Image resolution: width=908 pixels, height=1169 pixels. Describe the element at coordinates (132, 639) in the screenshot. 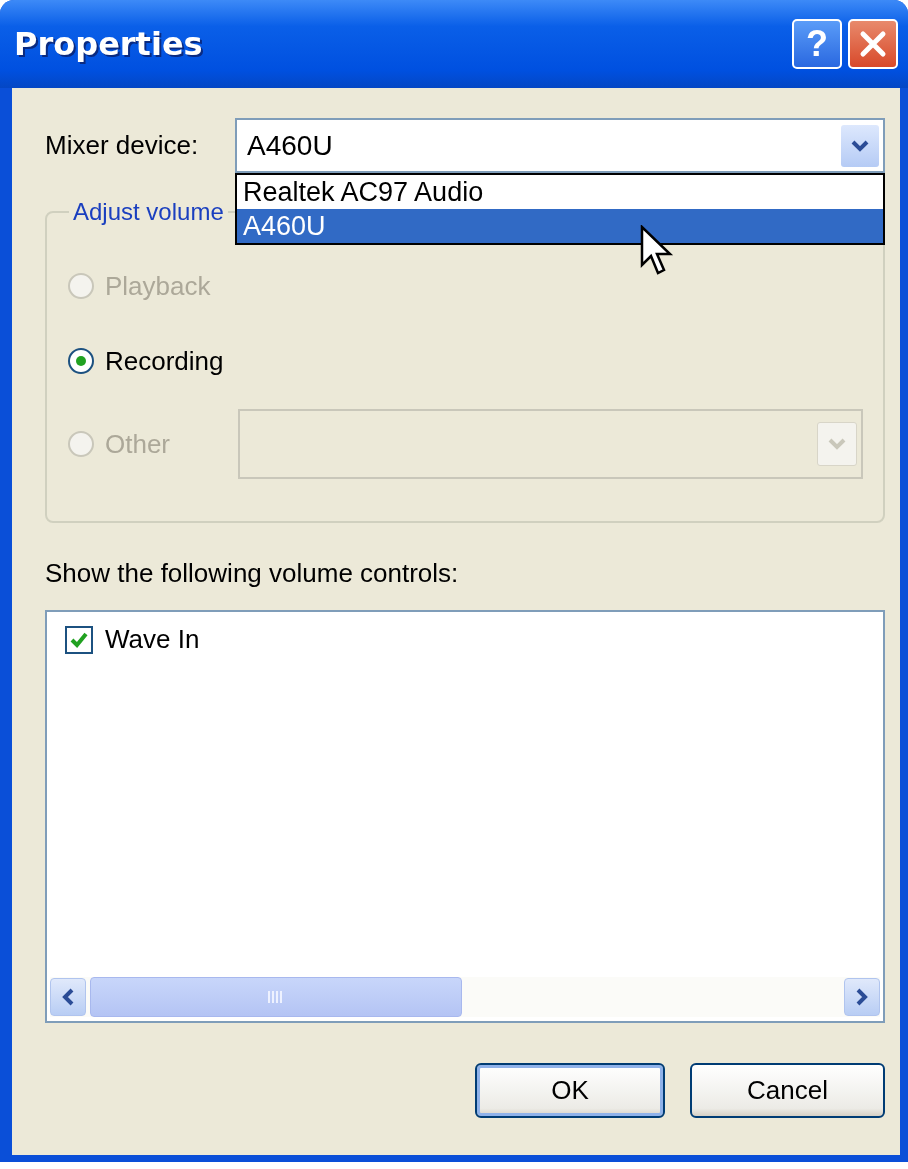

I see `checkbox: Wave In` at that location.